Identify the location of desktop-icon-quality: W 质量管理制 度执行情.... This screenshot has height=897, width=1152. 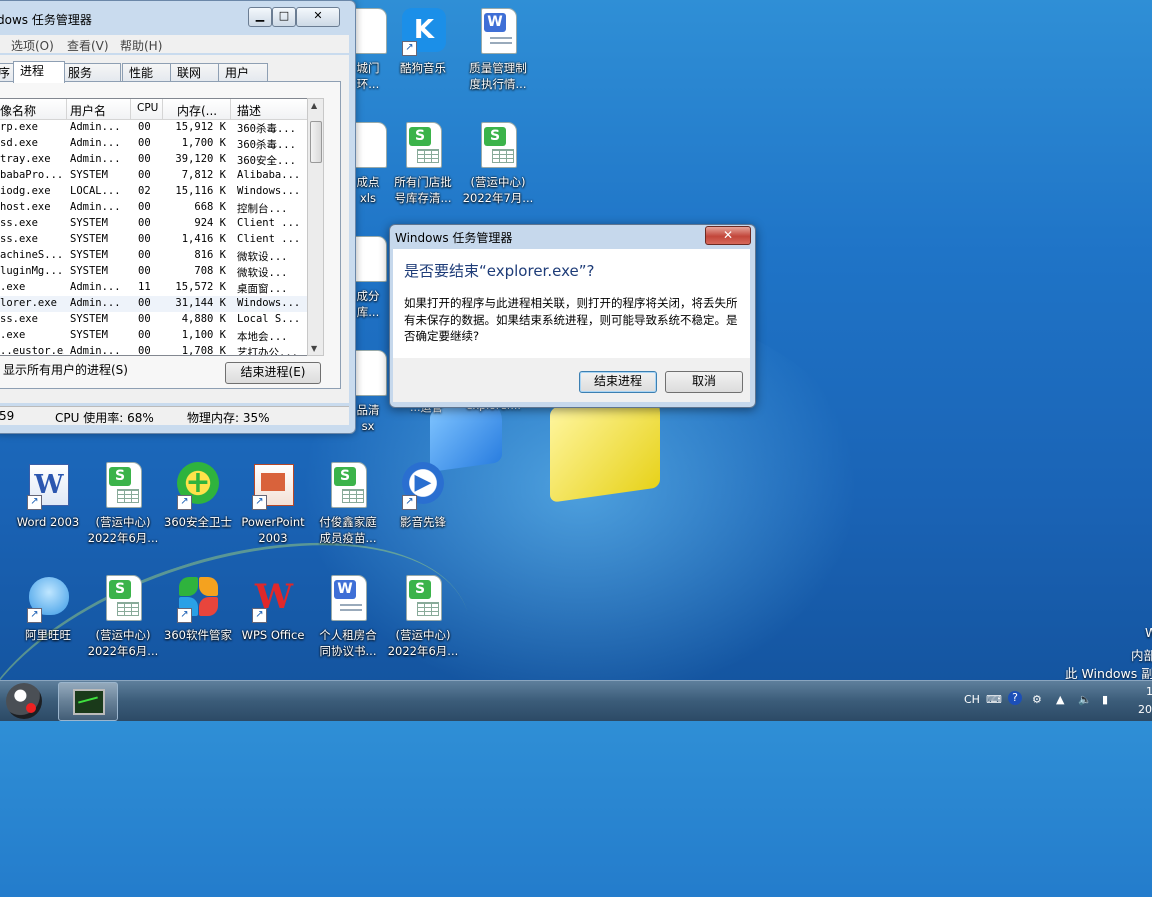
(498, 50).